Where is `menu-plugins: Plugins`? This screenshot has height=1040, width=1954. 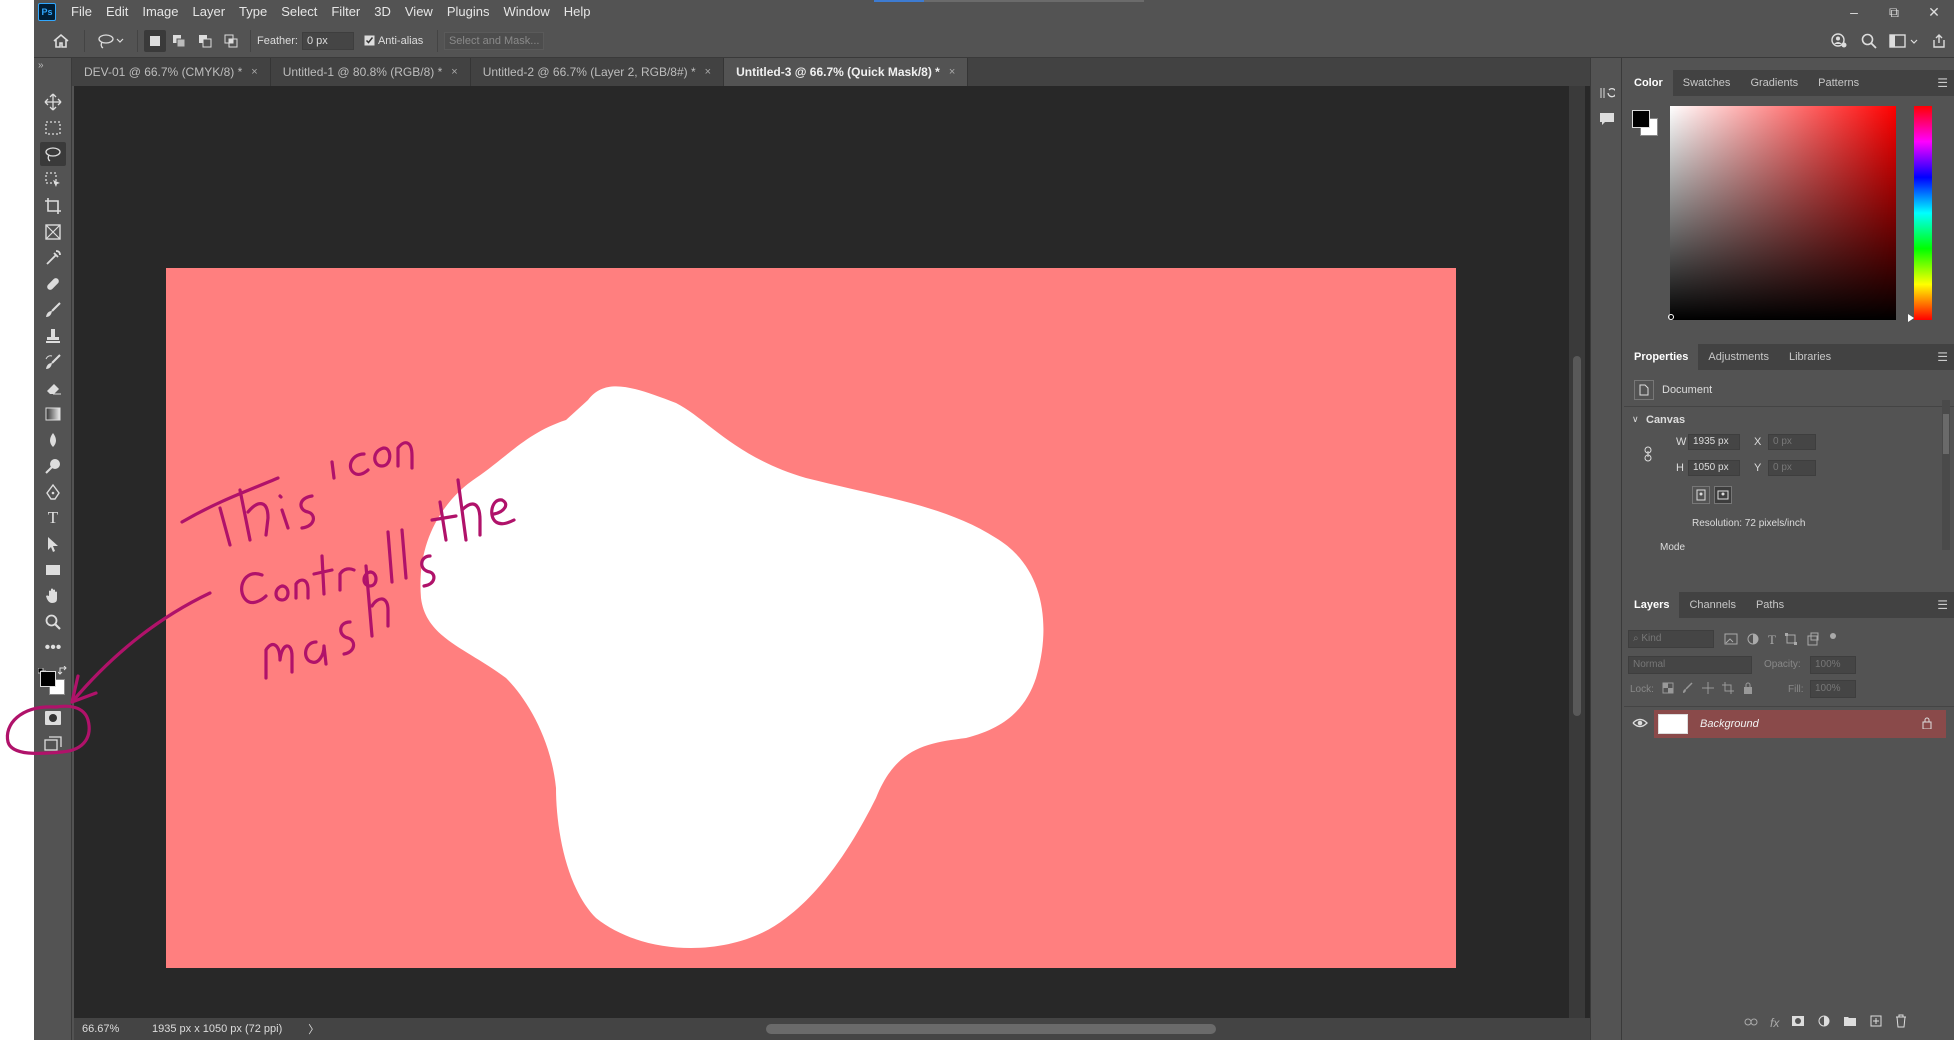 menu-plugins: Plugins is located at coordinates (468, 12).